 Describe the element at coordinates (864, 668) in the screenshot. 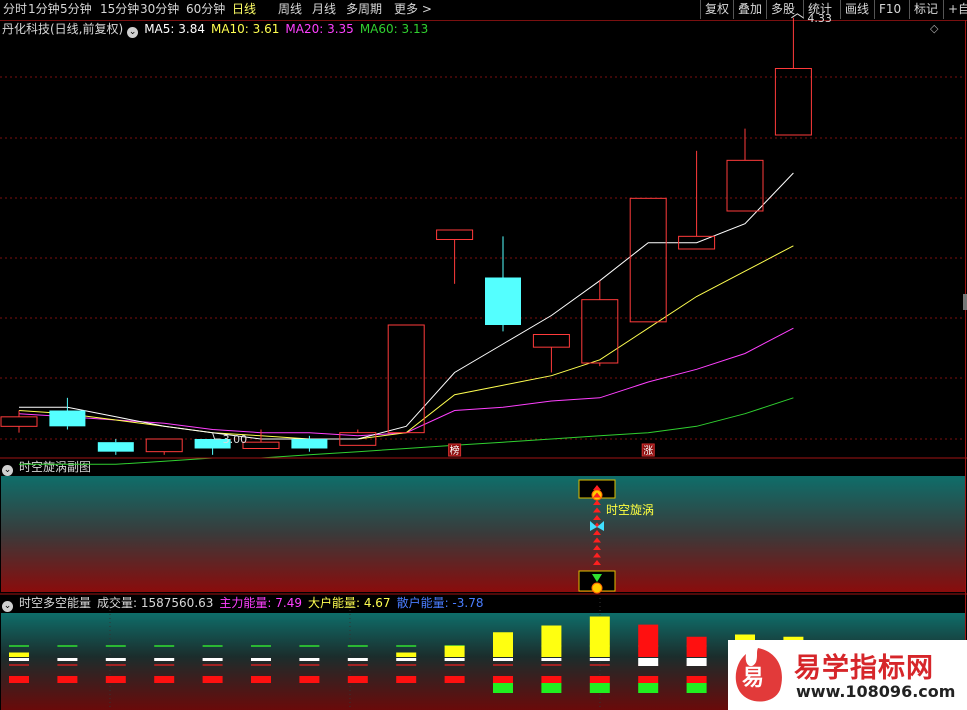

I see `logo-title: 易学指标网` at that location.